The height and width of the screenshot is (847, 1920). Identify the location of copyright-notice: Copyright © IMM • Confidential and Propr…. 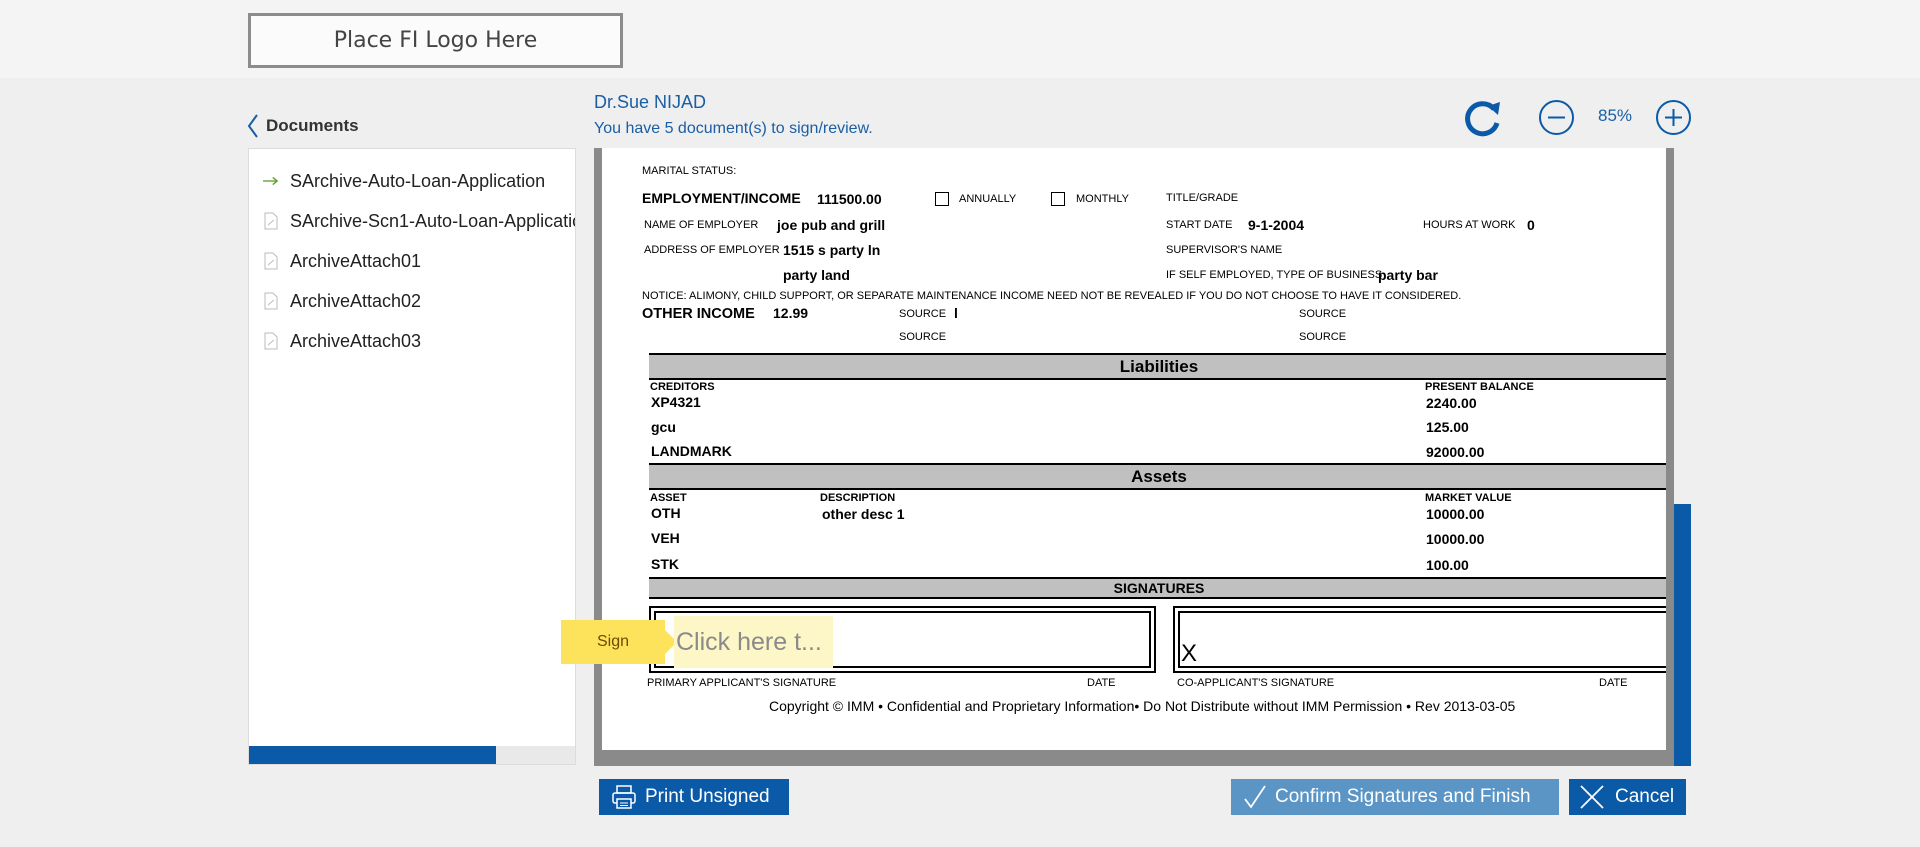
(1142, 706).